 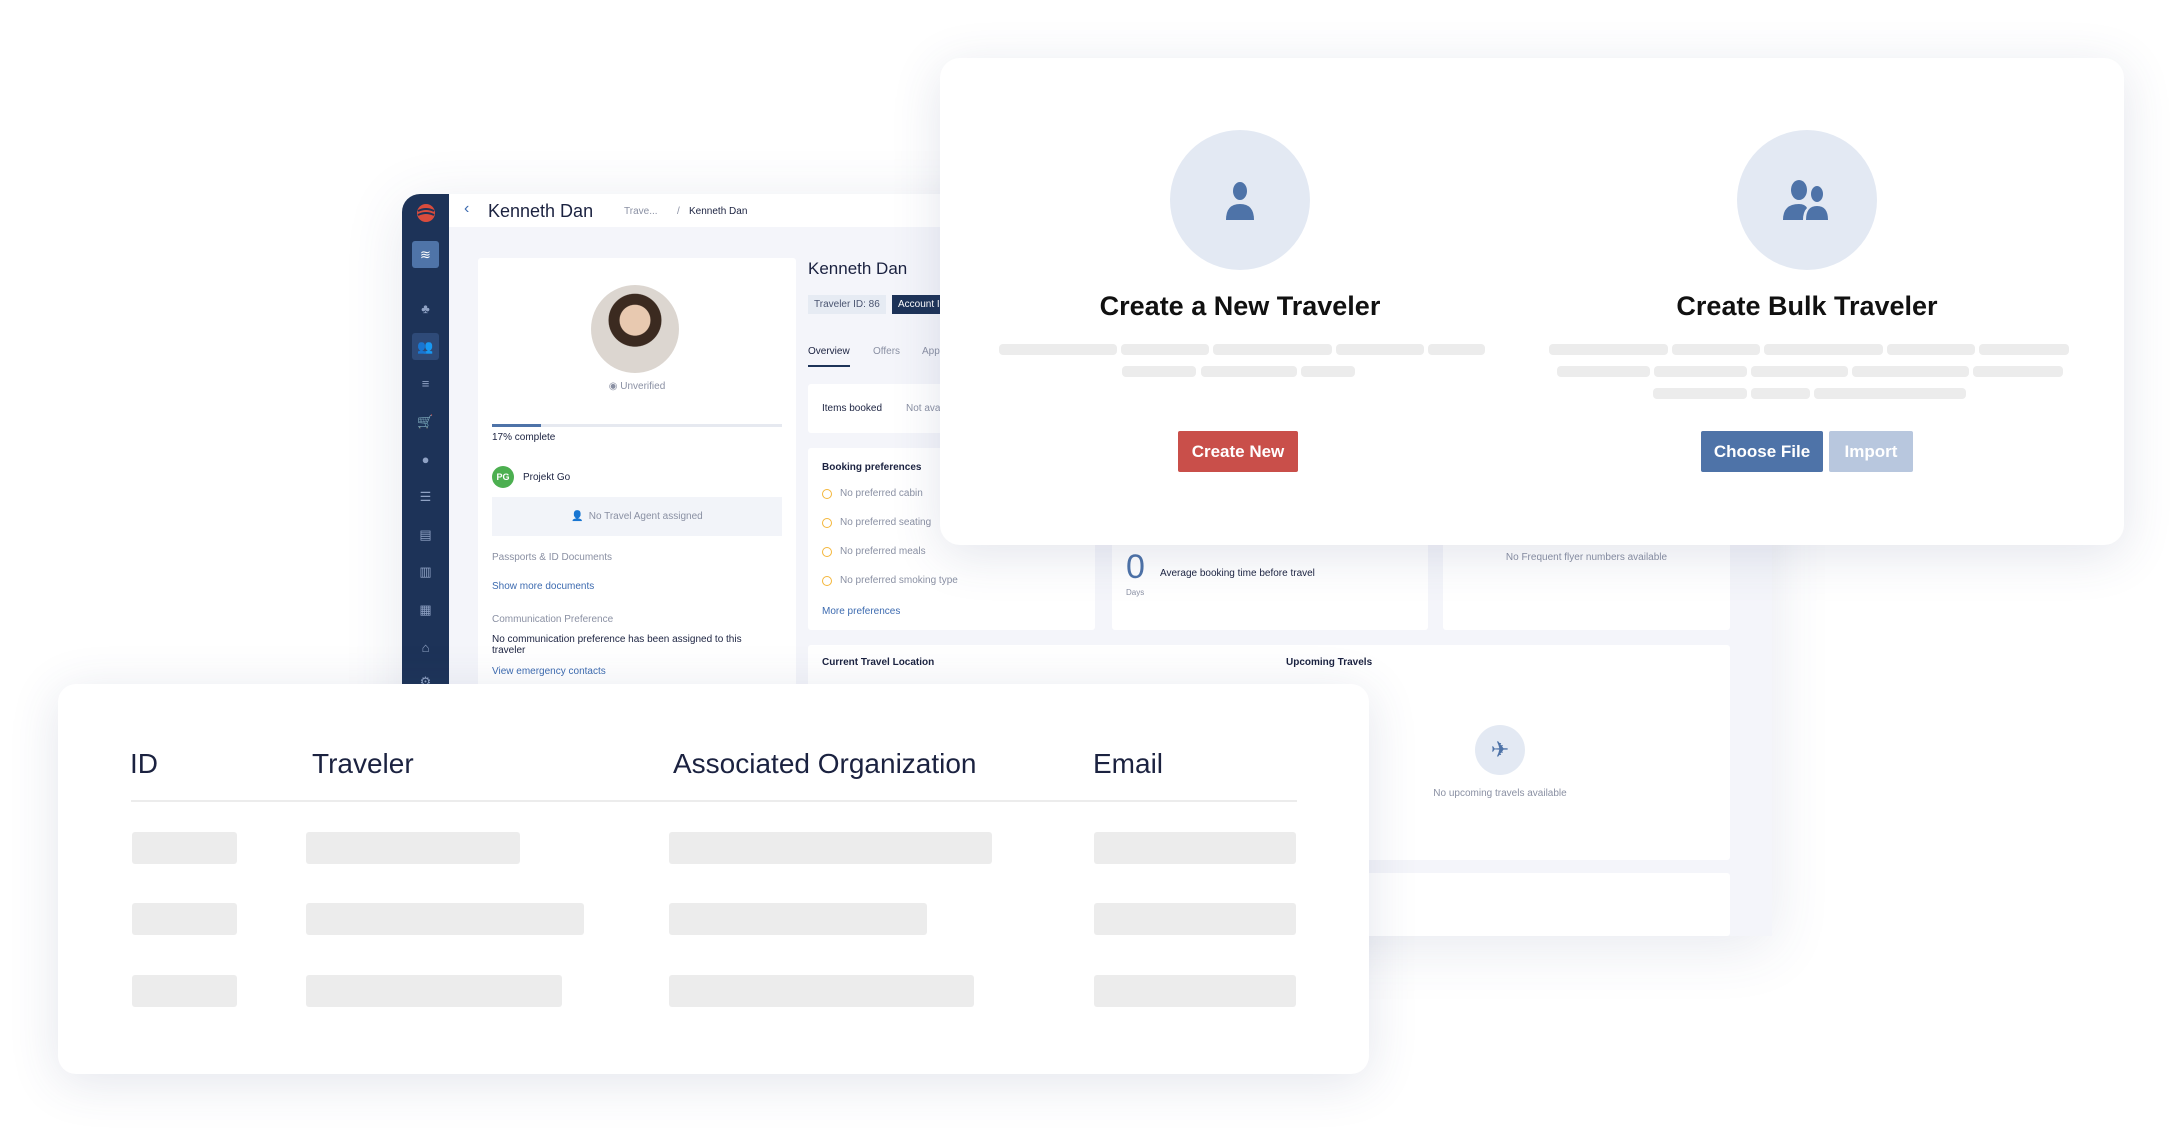 I want to click on pref-item: No preferred cabin, so click(x=872, y=493).